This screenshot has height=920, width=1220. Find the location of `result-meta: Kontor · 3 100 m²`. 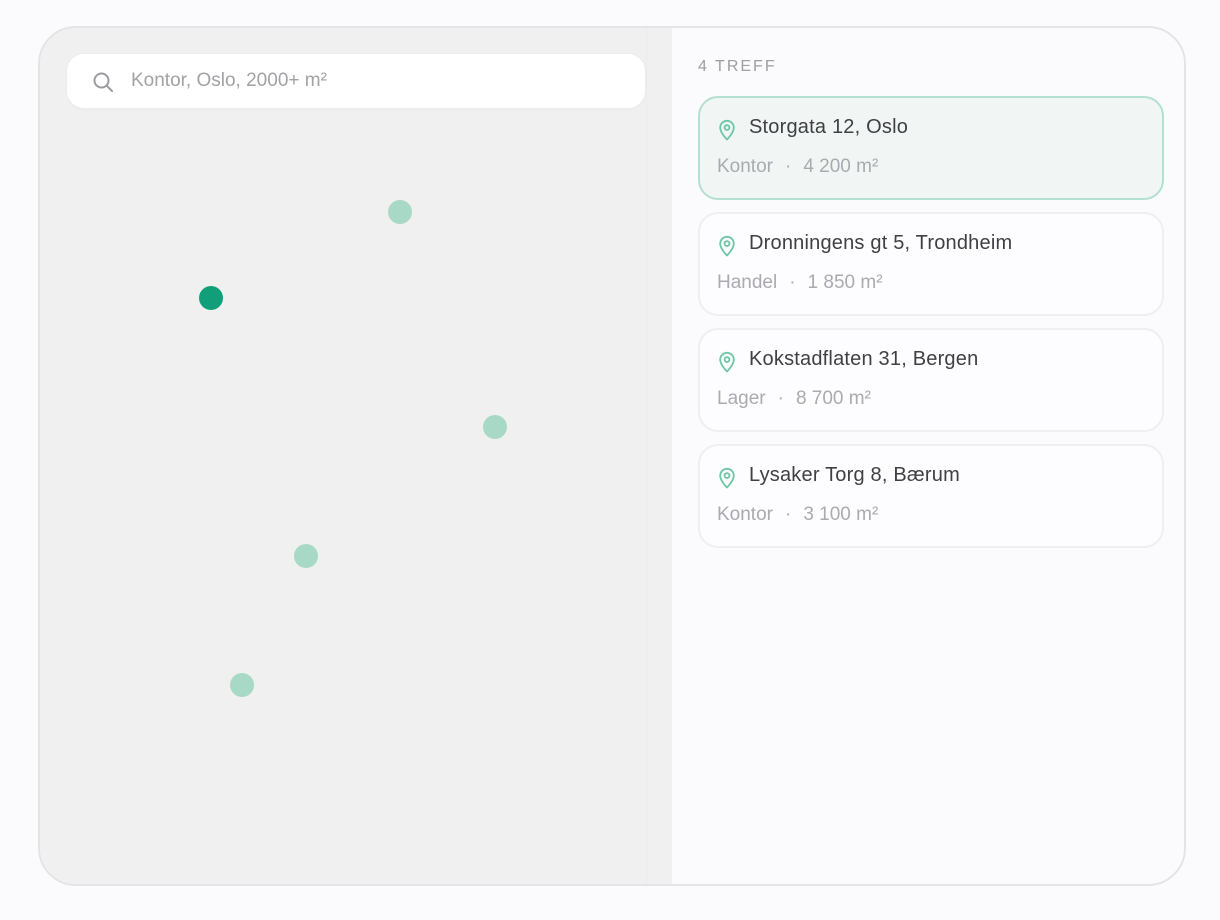

result-meta: Kontor · 3 100 m² is located at coordinates (797, 515).